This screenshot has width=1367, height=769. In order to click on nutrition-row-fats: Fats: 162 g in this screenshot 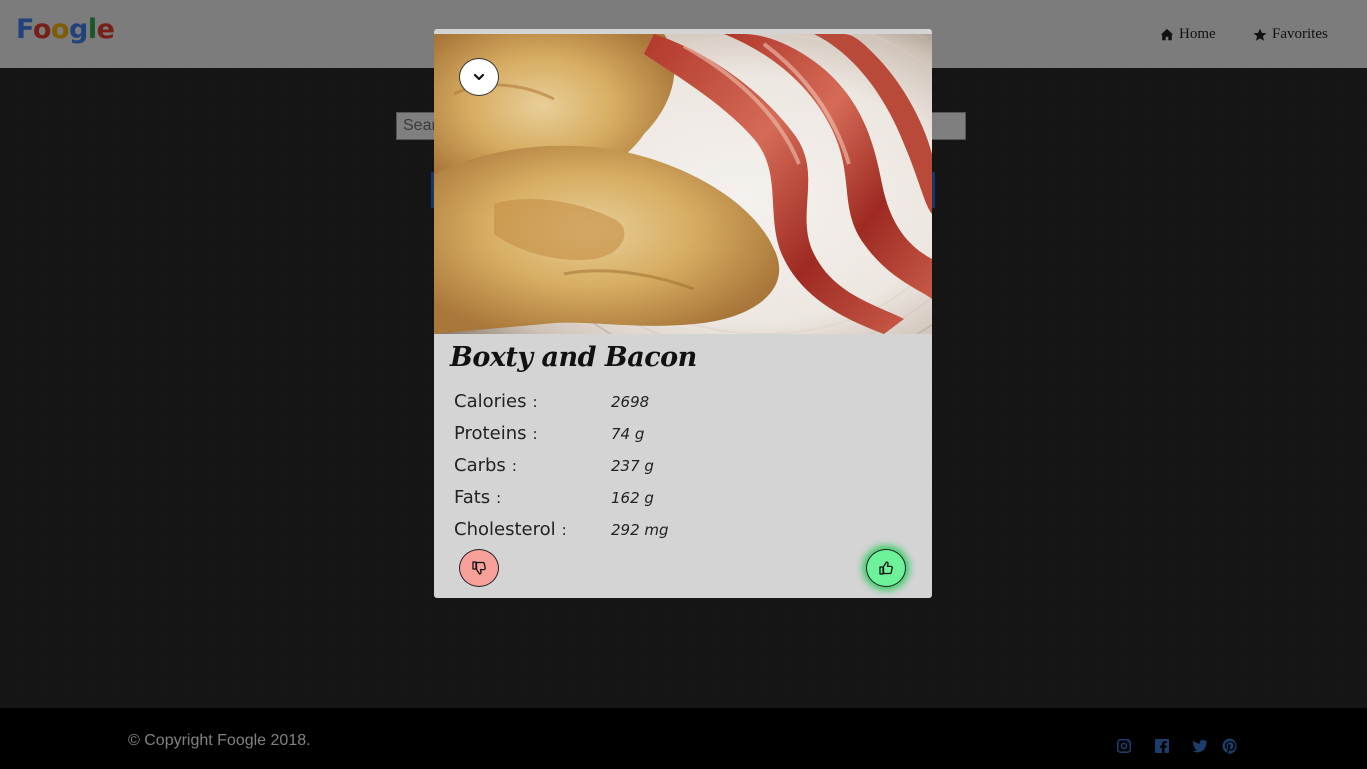, I will do `click(654, 499)`.